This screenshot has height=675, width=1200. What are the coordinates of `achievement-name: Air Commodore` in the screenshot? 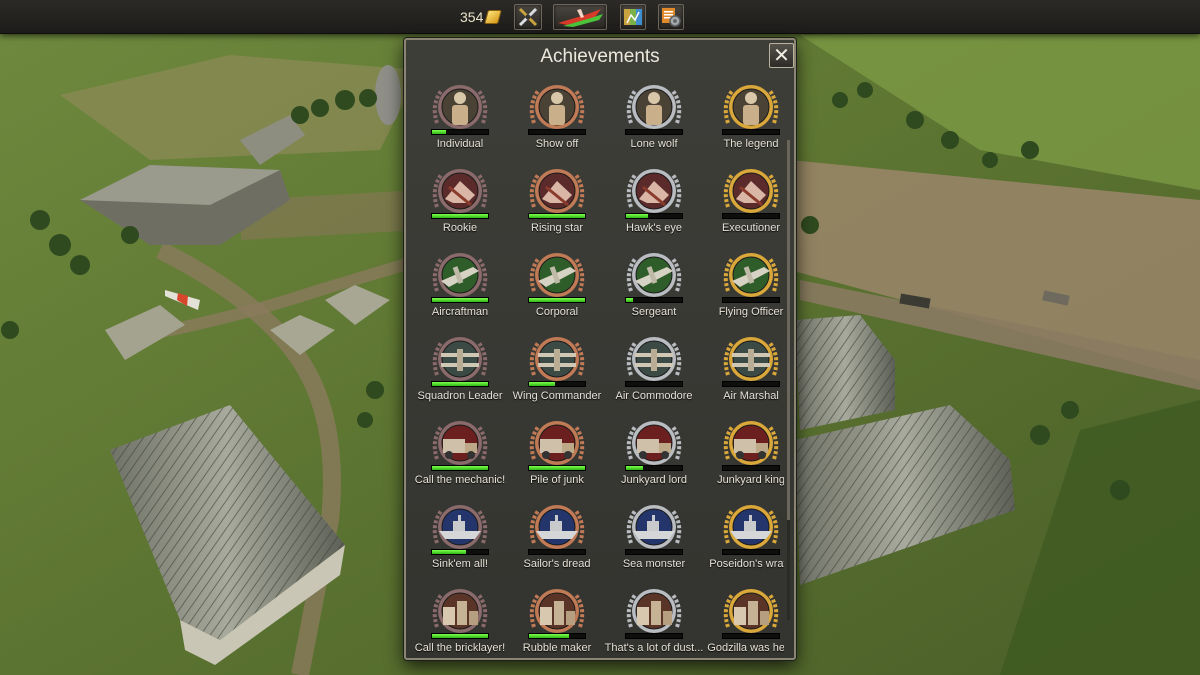 It's located at (654, 396).